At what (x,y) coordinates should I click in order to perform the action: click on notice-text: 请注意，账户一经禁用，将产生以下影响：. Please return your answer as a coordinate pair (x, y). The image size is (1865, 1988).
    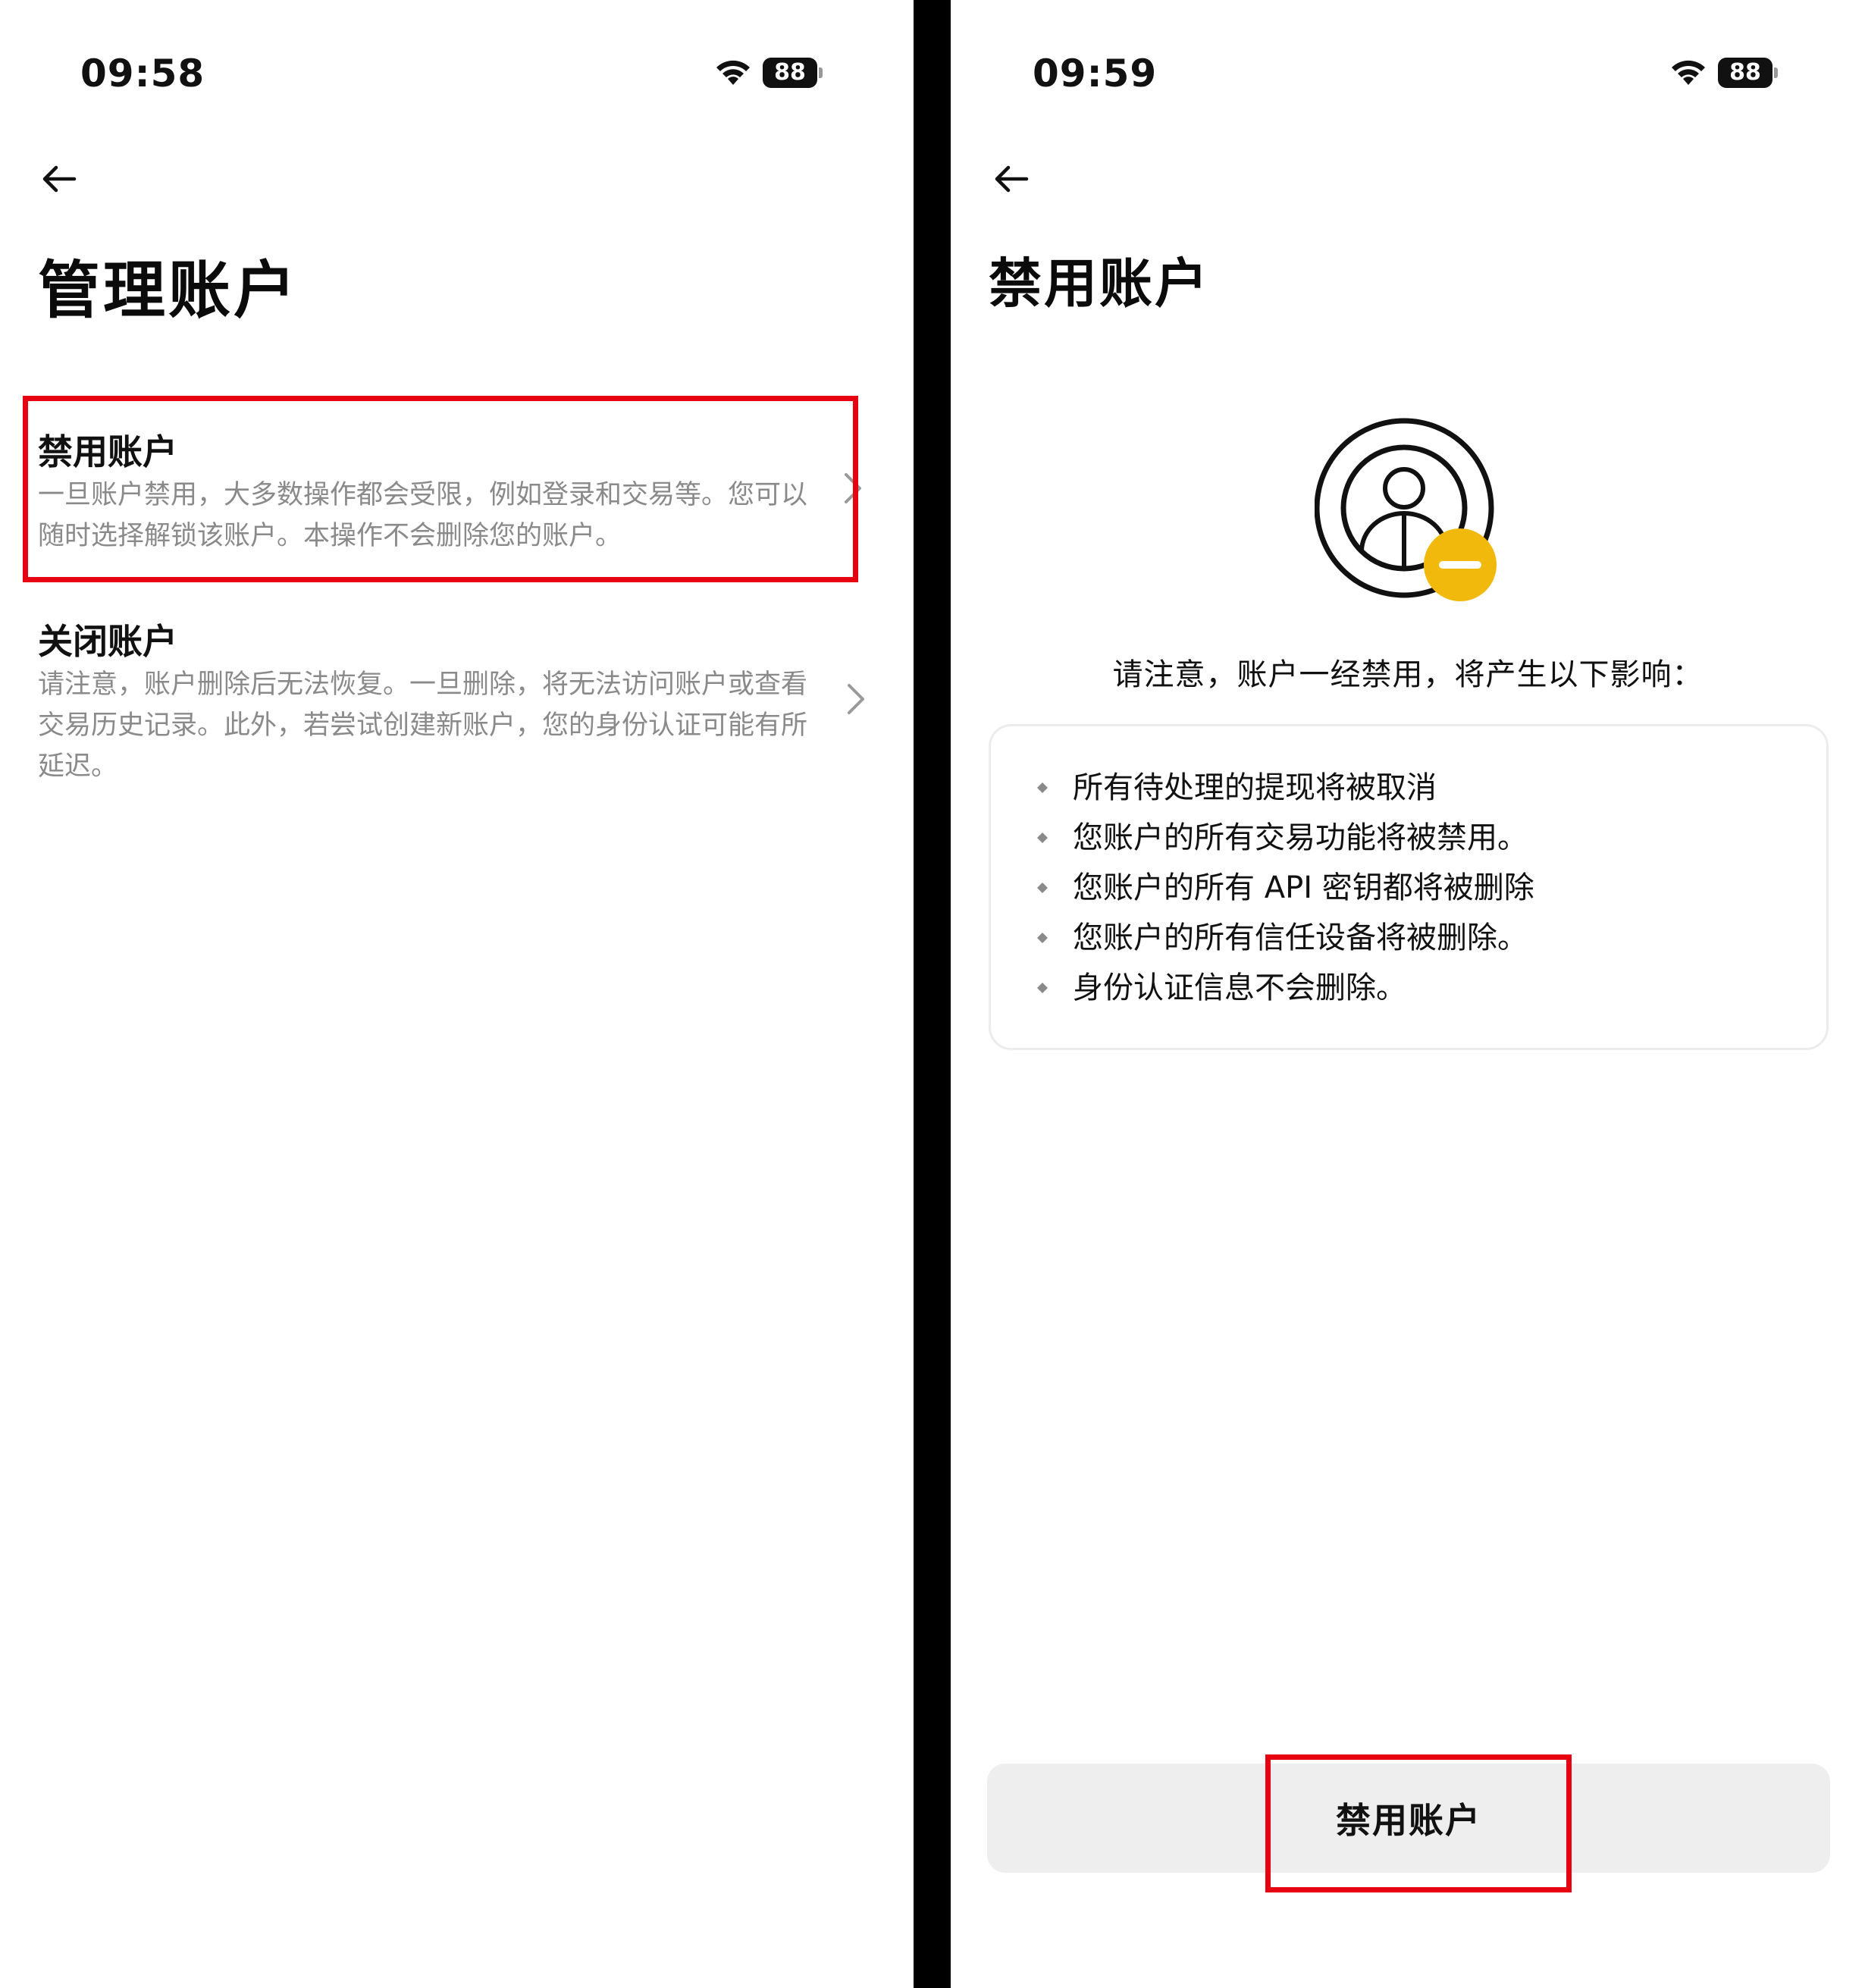
    Looking at the image, I should click on (1408, 674).